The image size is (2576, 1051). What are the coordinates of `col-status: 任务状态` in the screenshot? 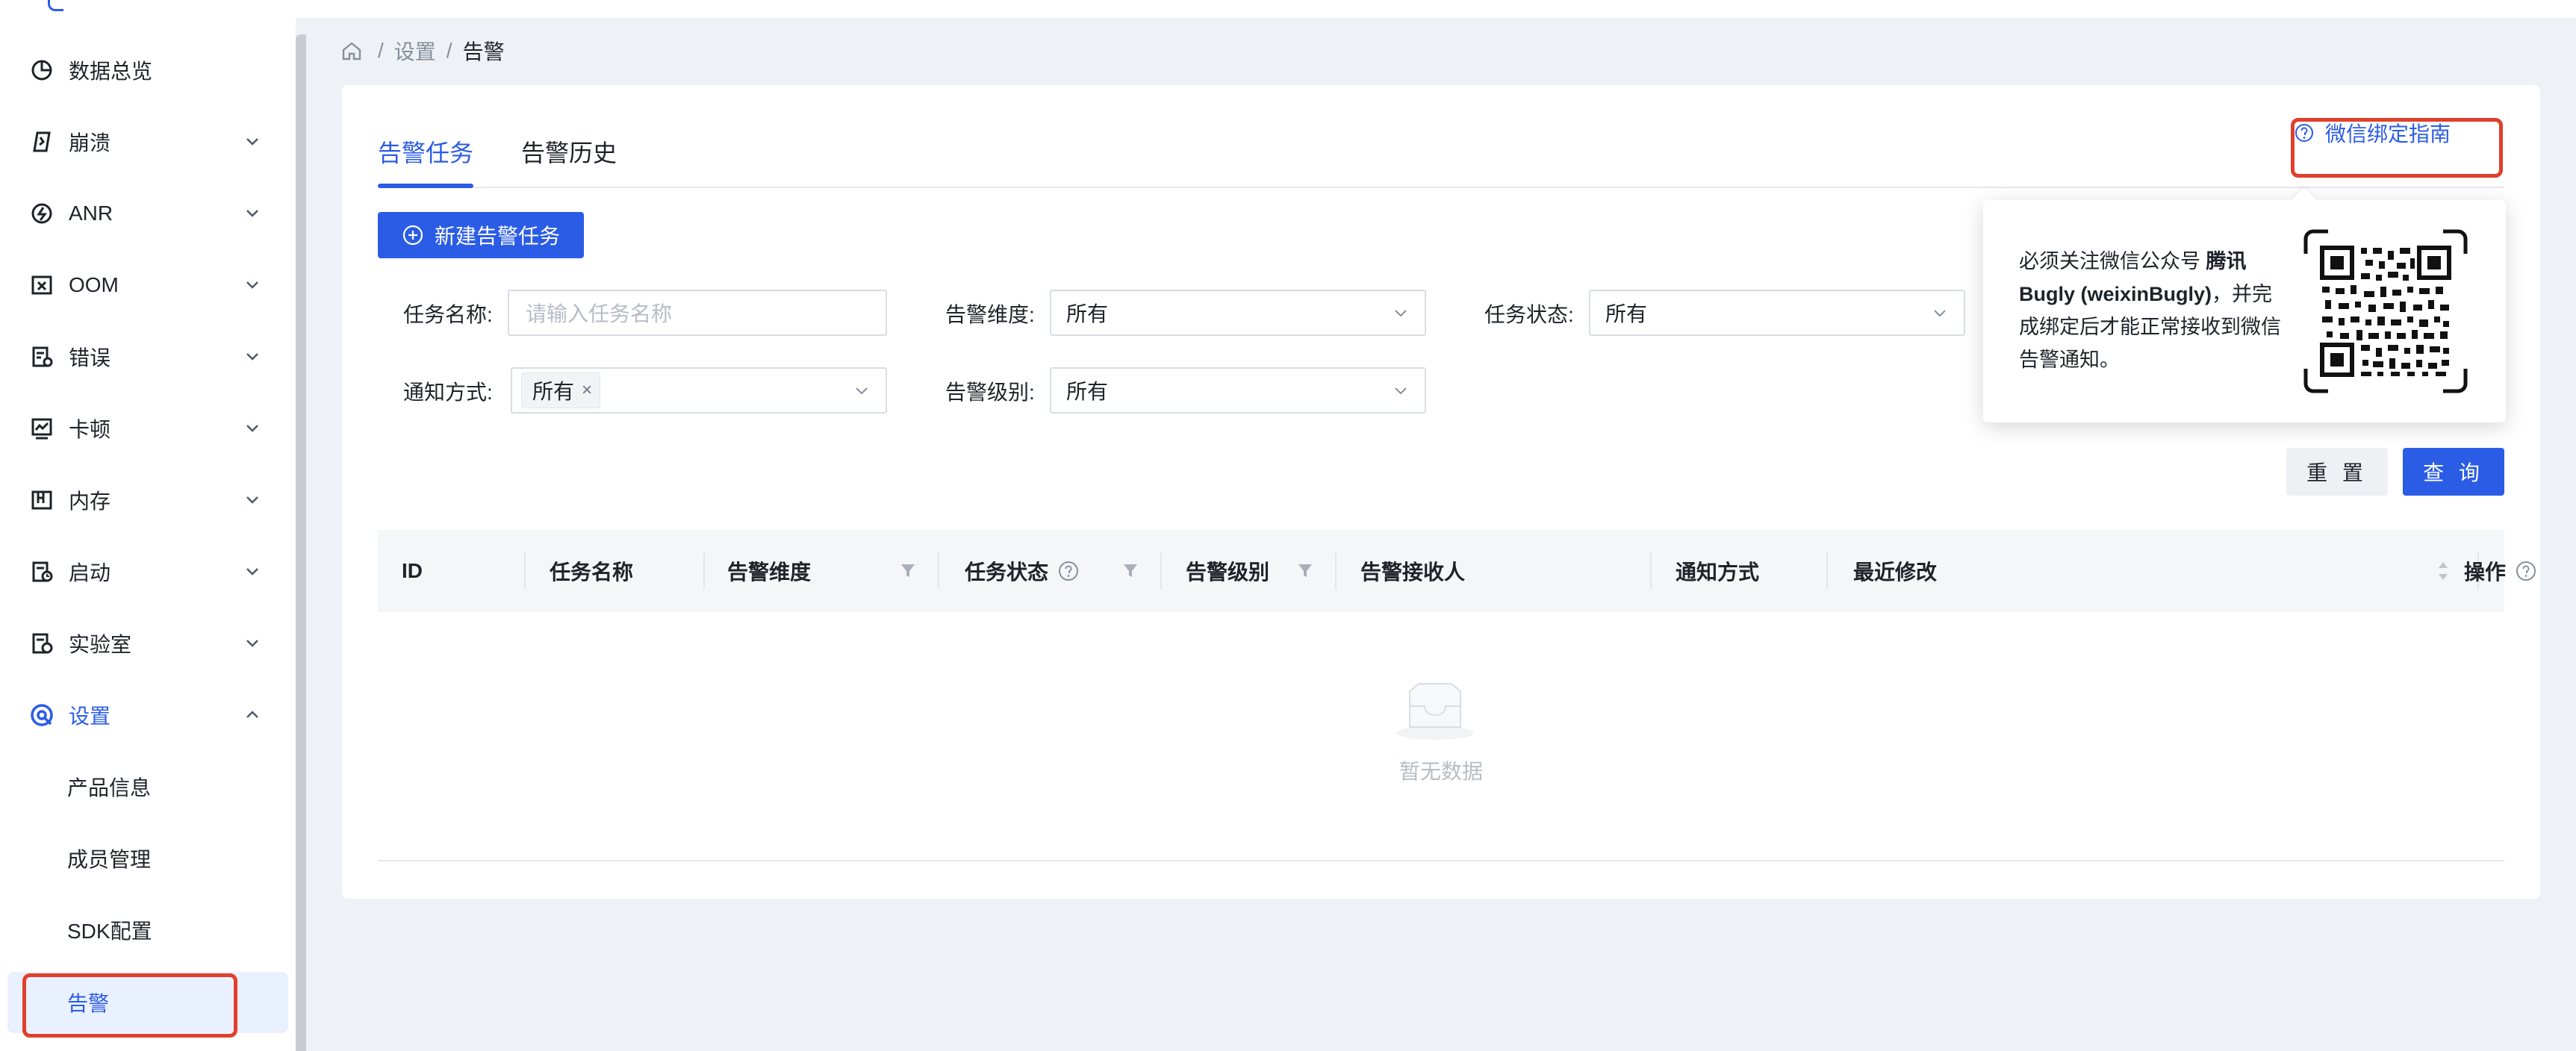 It's located at (1022, 571).